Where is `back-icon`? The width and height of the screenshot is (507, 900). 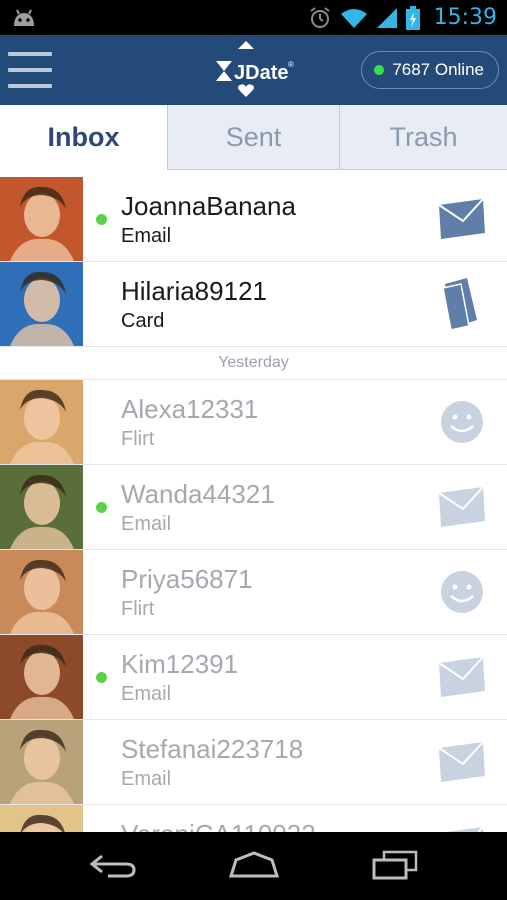
back-icon is located at coordinates (113, 865).